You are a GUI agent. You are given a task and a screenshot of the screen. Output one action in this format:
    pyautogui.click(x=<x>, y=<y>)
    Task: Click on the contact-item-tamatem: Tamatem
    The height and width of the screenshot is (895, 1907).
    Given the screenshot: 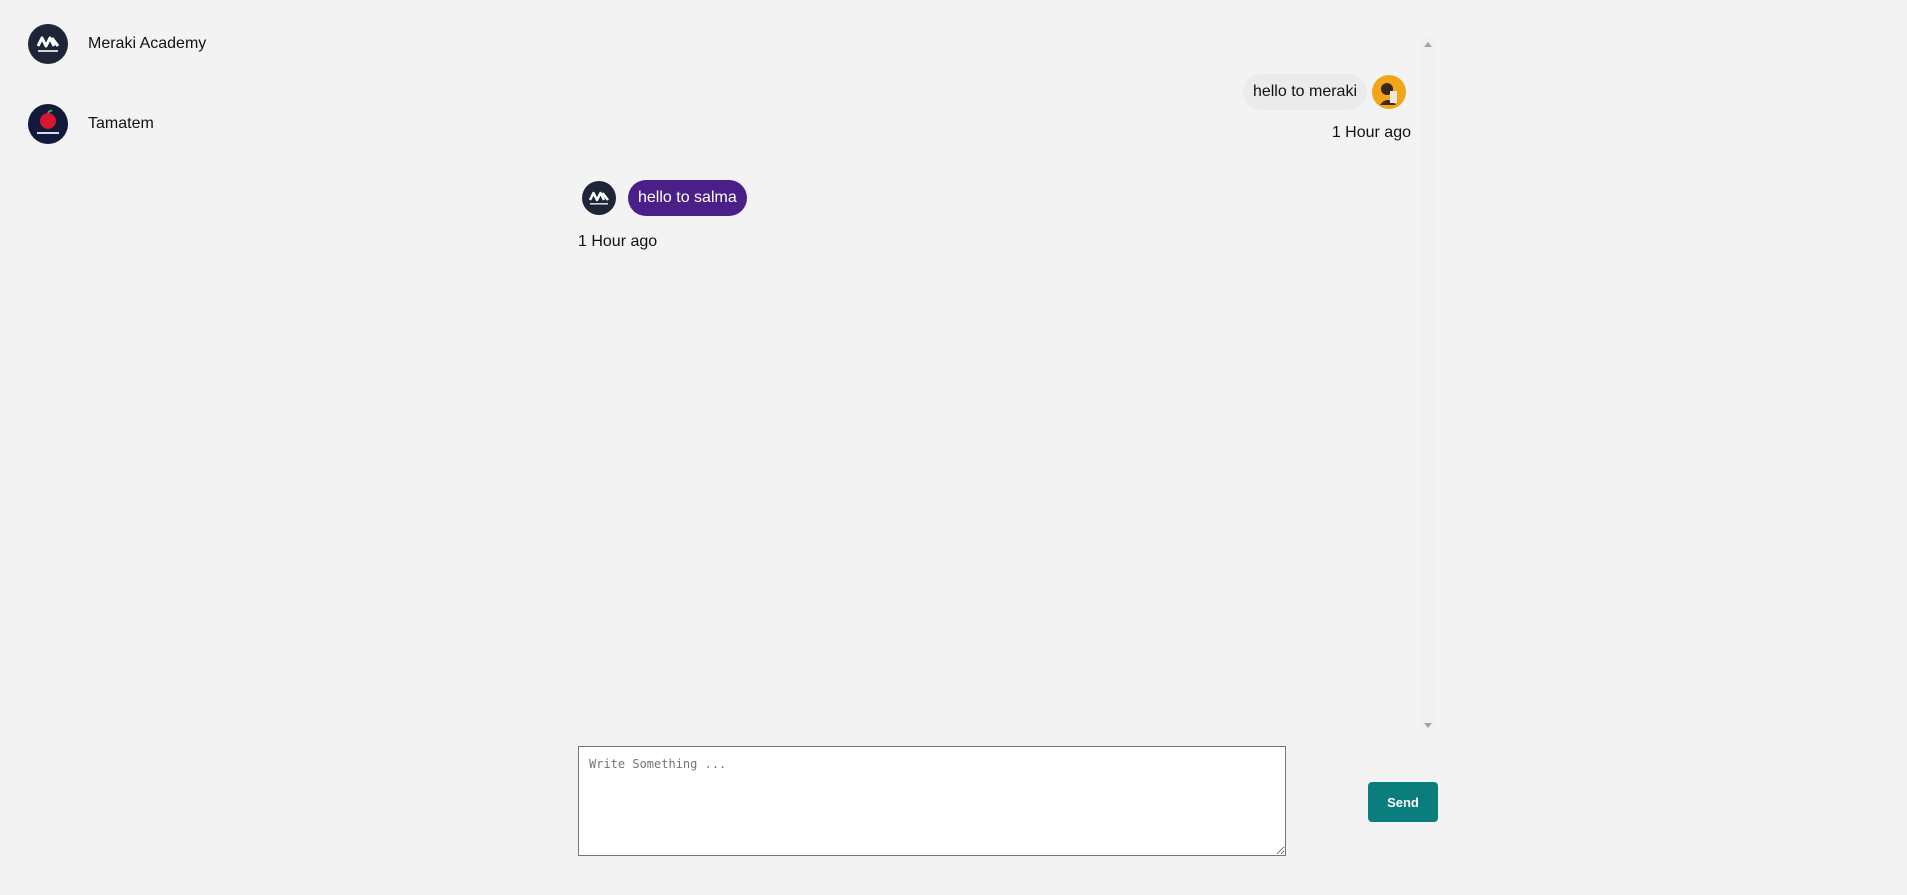 What is the action you would take?
    pyautogui.click(x=91, y=124)
    